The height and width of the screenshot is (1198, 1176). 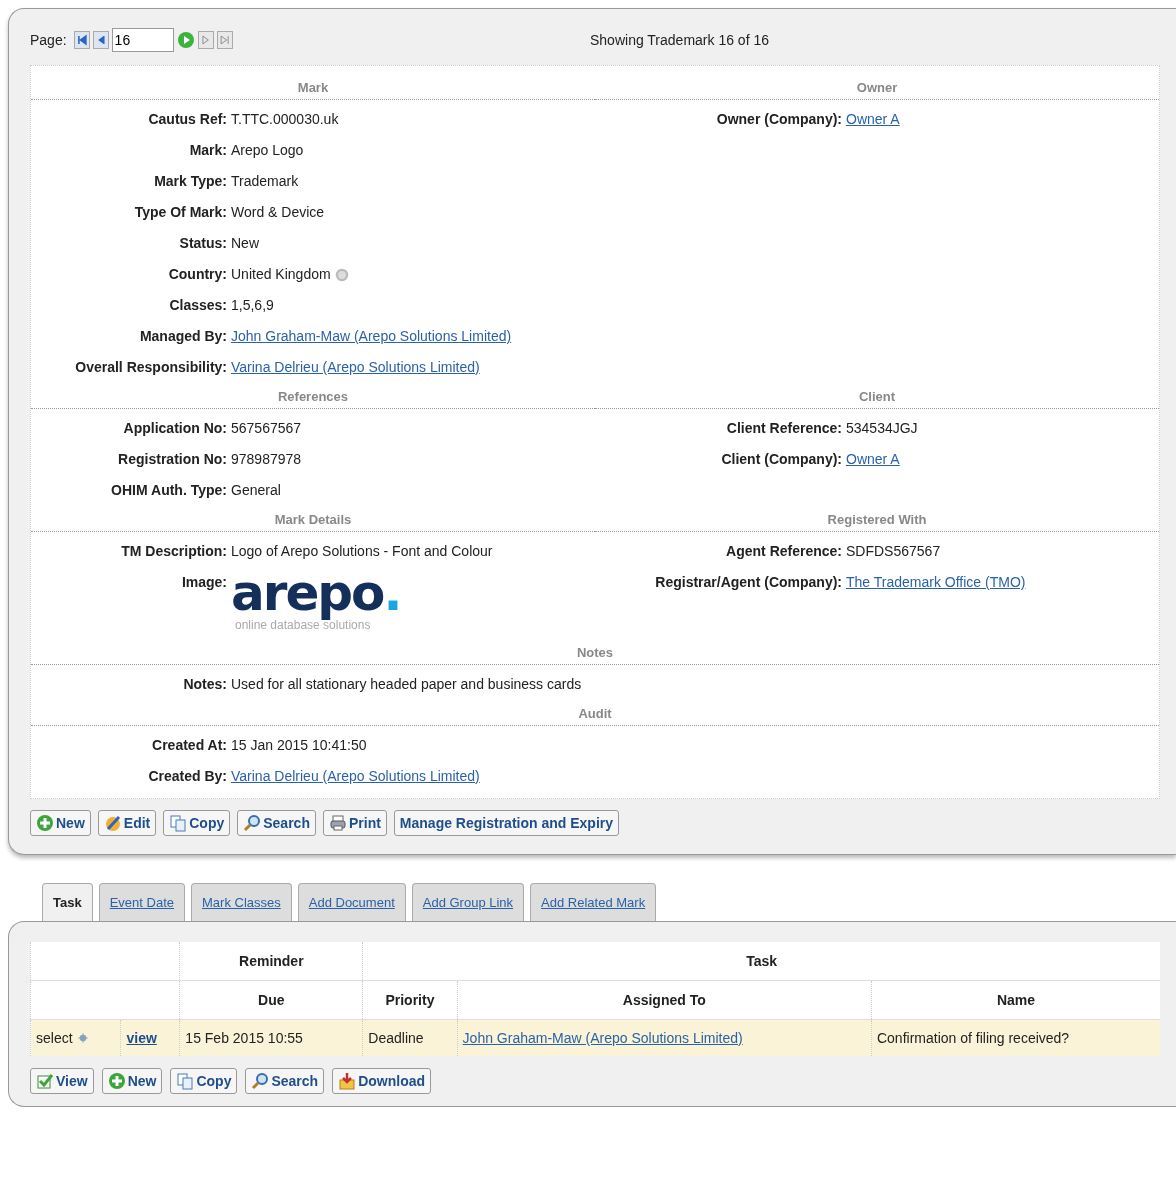 What do you see at coordinates (351, 902) in the screenshot?
I see `tab: Add Document` at bounding box center [351, 902].